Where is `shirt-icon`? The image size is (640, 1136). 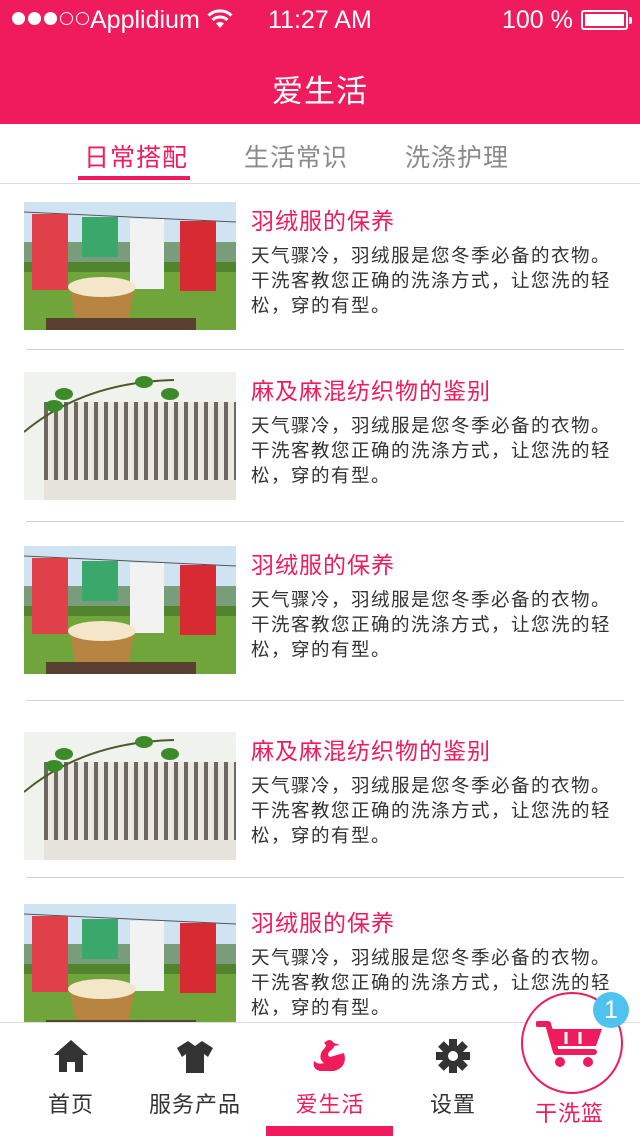 shirt-icon is located at coordinates (195, 1057).